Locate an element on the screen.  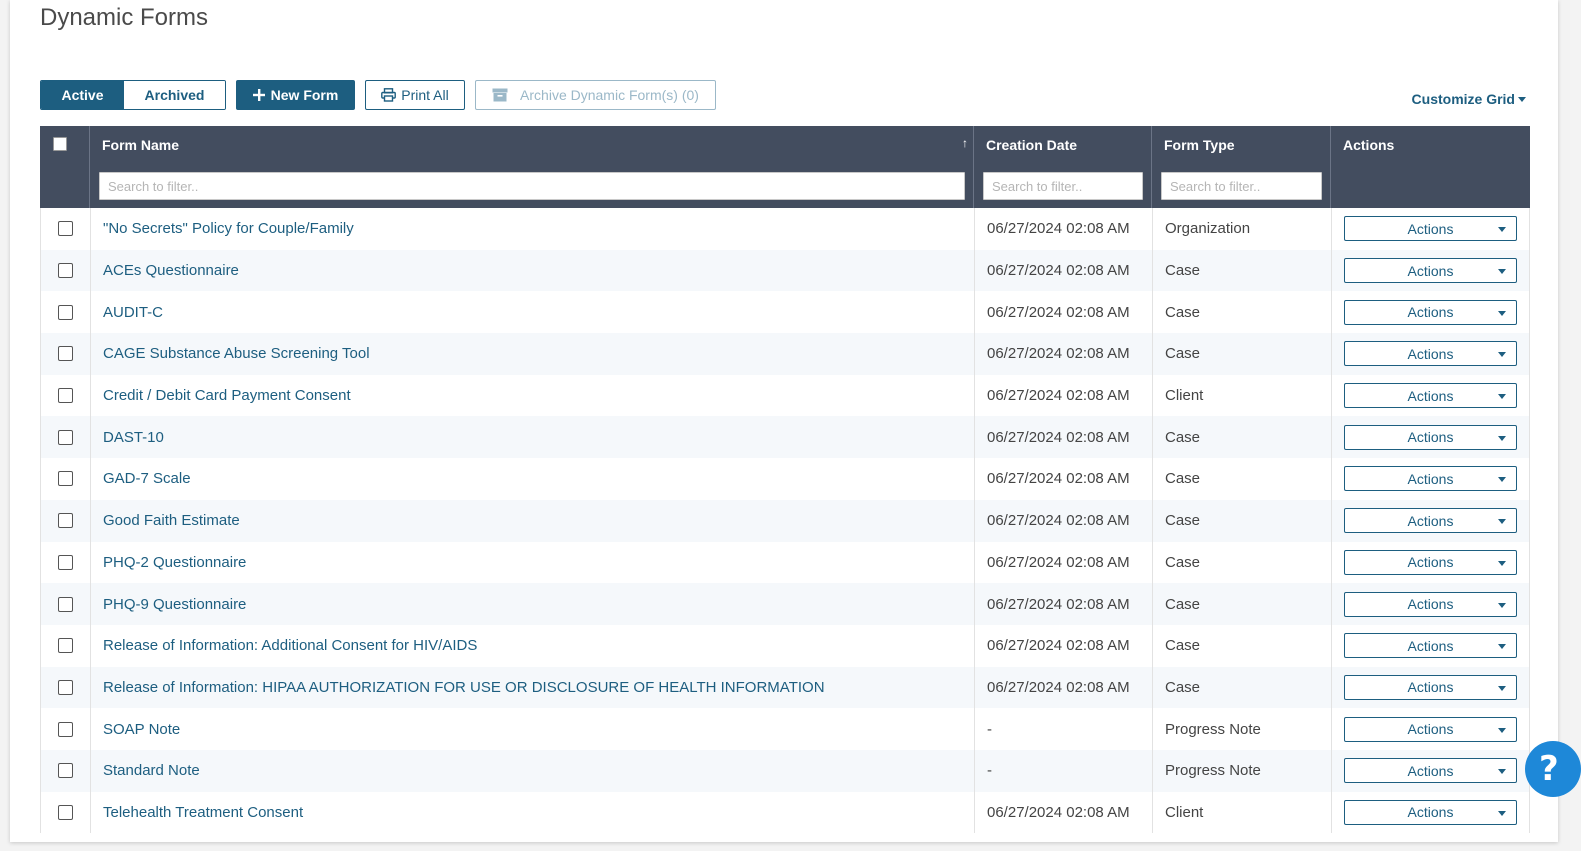
form-name-header: Form Name is located at coordinates (140, 145).